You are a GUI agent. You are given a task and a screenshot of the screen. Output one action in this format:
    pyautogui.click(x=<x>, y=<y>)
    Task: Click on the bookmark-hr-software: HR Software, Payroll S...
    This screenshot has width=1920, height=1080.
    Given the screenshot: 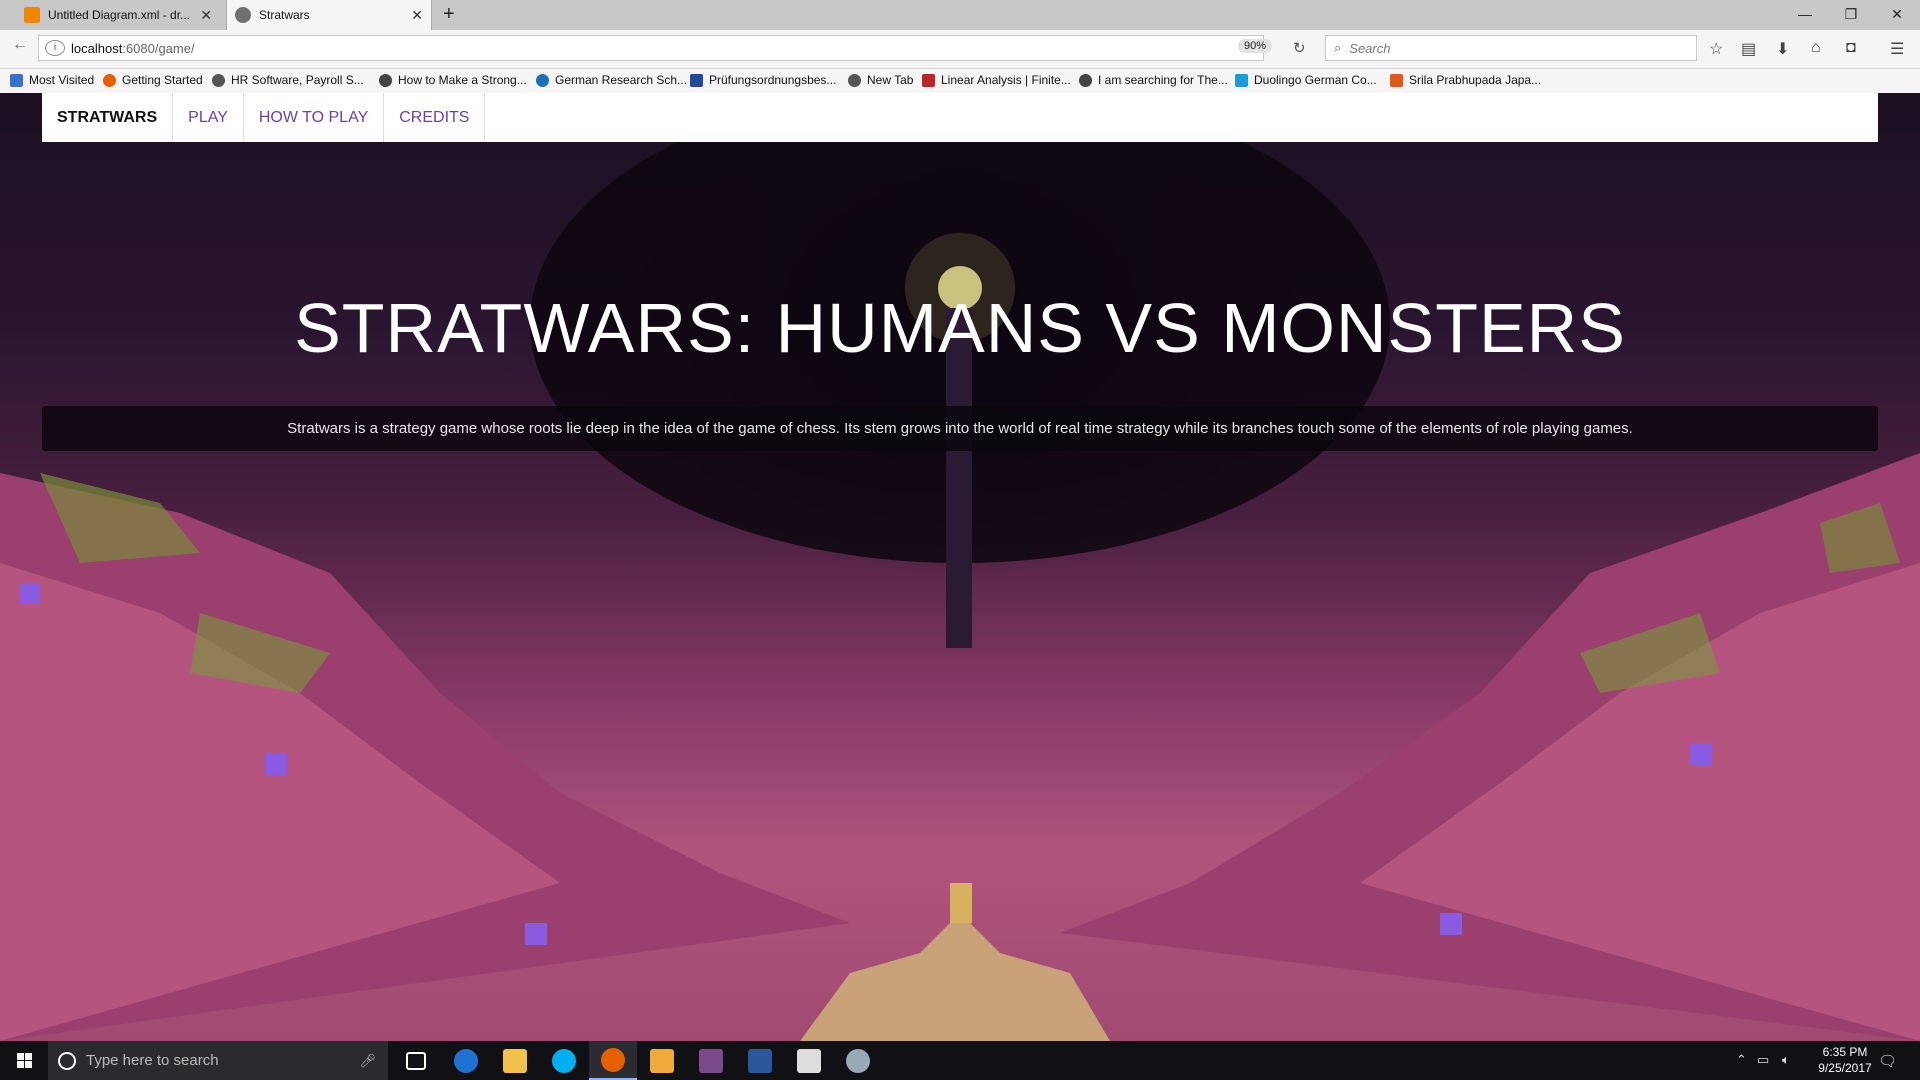 What is the action you would take?
    pyautogui.click(x=288, y=80)
    